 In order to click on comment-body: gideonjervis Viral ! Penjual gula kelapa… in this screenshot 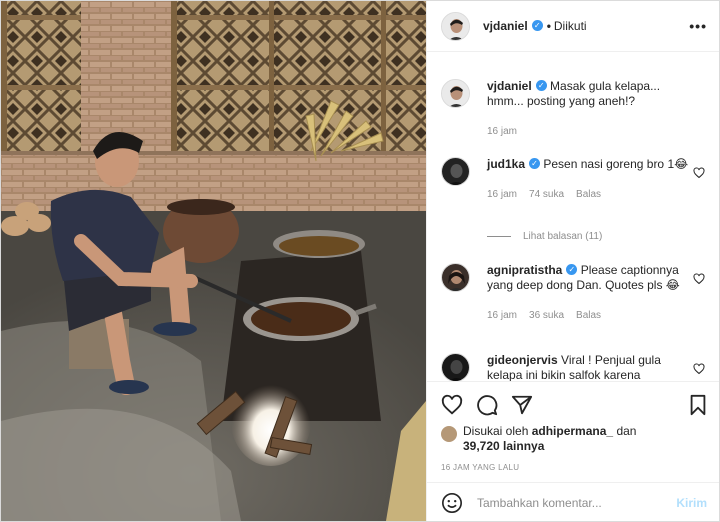, I will do `click(590, 367)`.